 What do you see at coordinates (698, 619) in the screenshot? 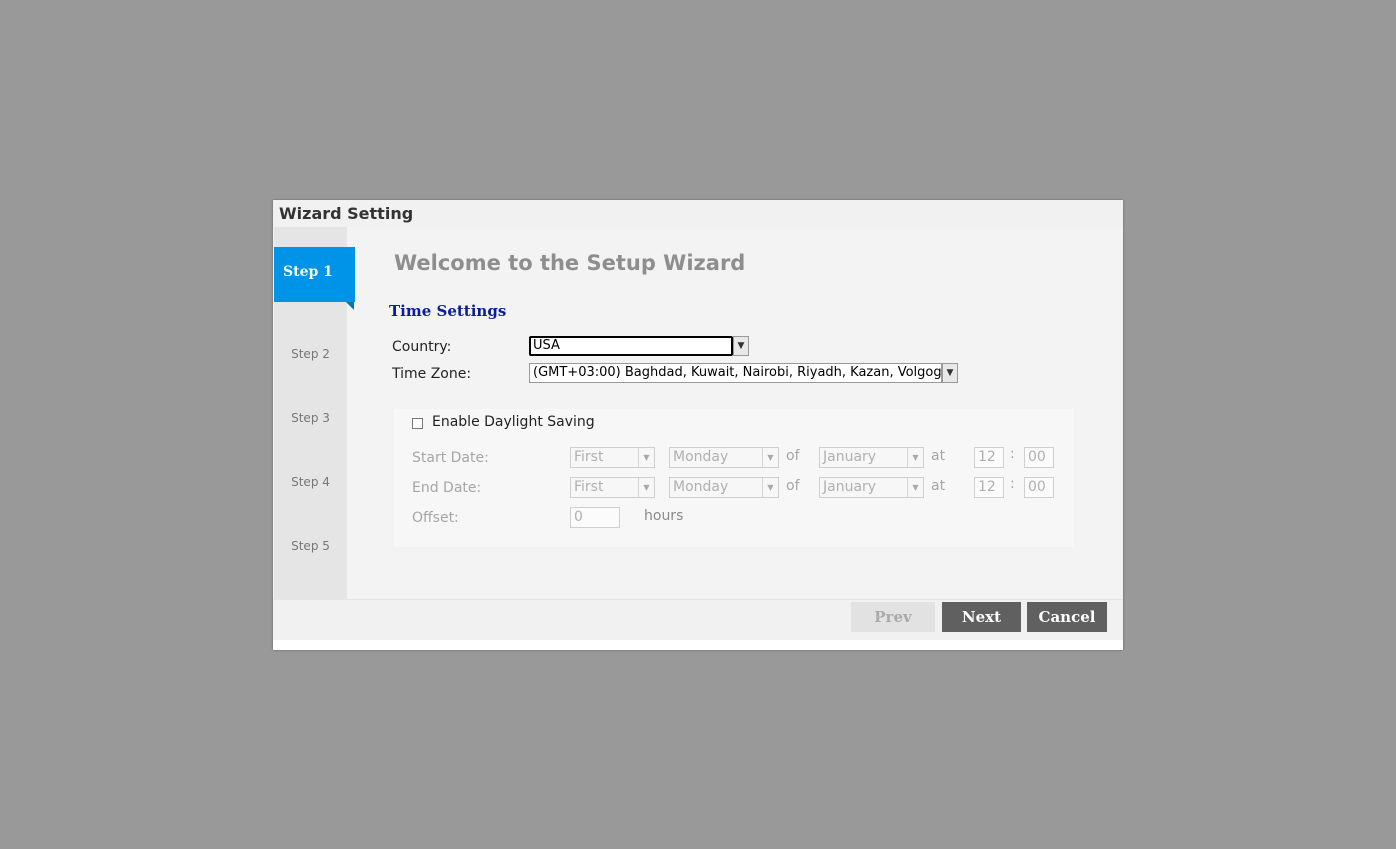
I see `dialog-footer: Prev Next Cancel` at bounding box center [698, 619].